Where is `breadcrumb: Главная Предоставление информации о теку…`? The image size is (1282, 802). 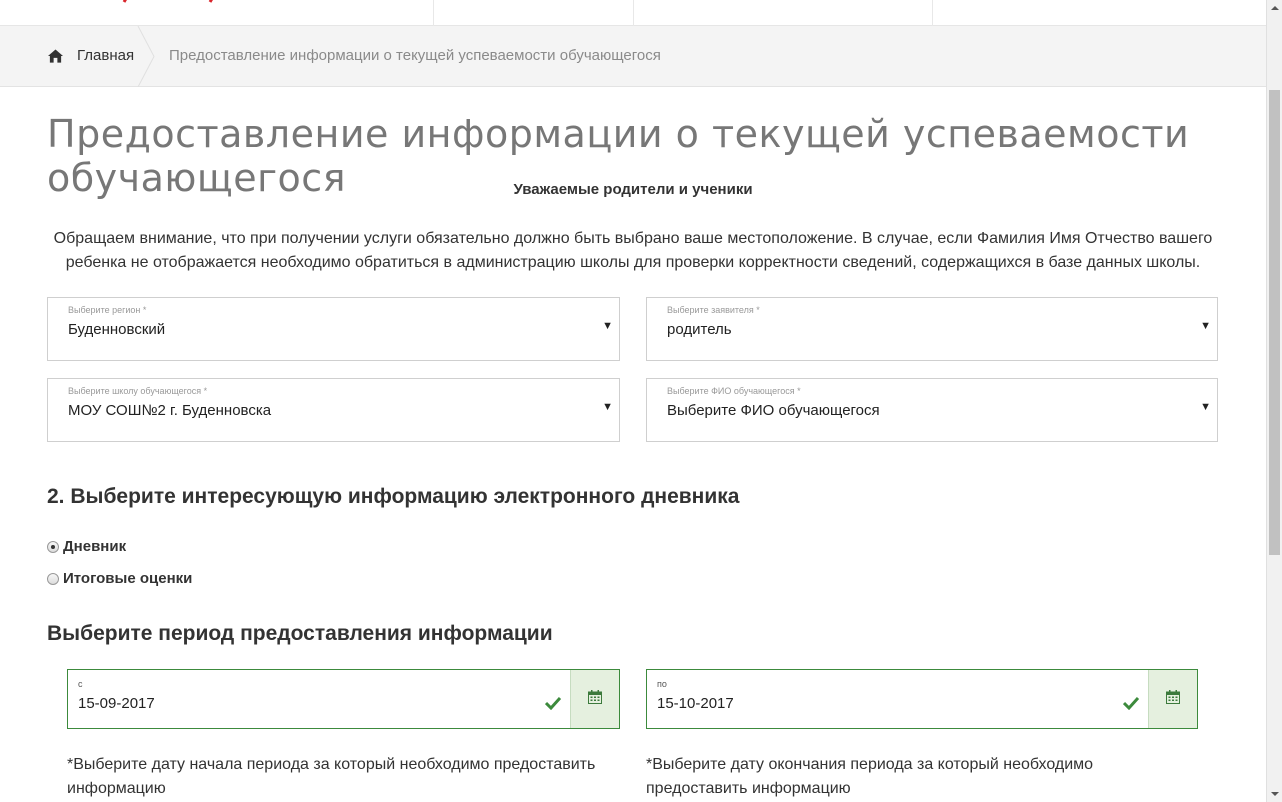 breadcrumb: Главная Предоставление информации о теку… is located at coordinates (633, 56).